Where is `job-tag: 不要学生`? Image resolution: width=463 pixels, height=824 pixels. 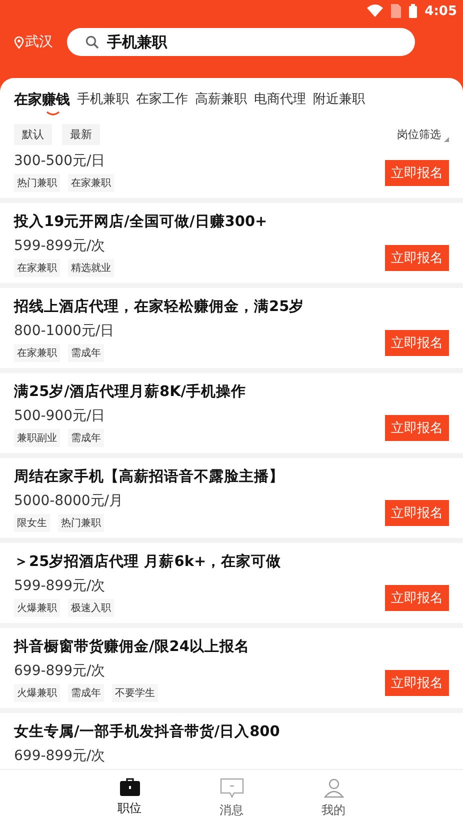
job-tag: 不要学生 is located at coordinates (135, 693).